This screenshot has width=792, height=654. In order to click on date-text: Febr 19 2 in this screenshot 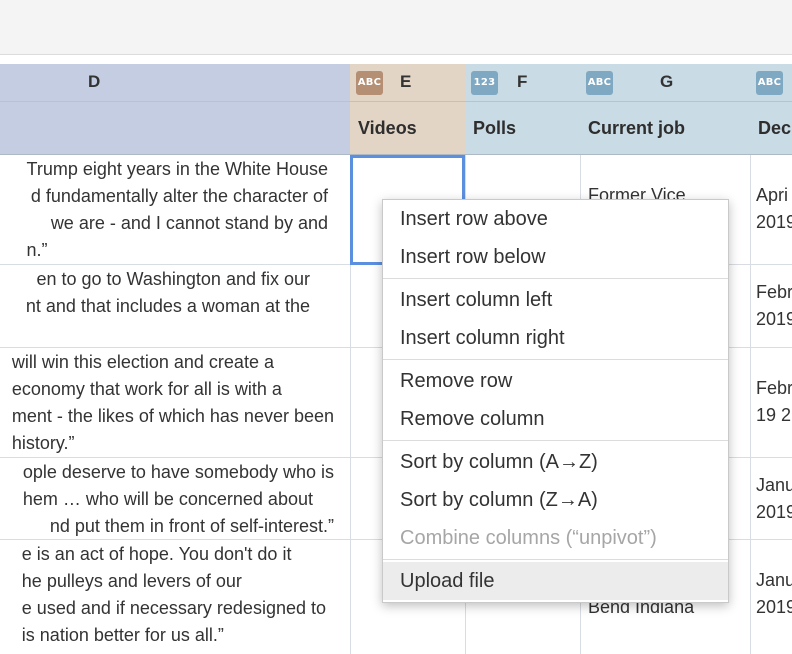, I will do `click(774, 401)`.